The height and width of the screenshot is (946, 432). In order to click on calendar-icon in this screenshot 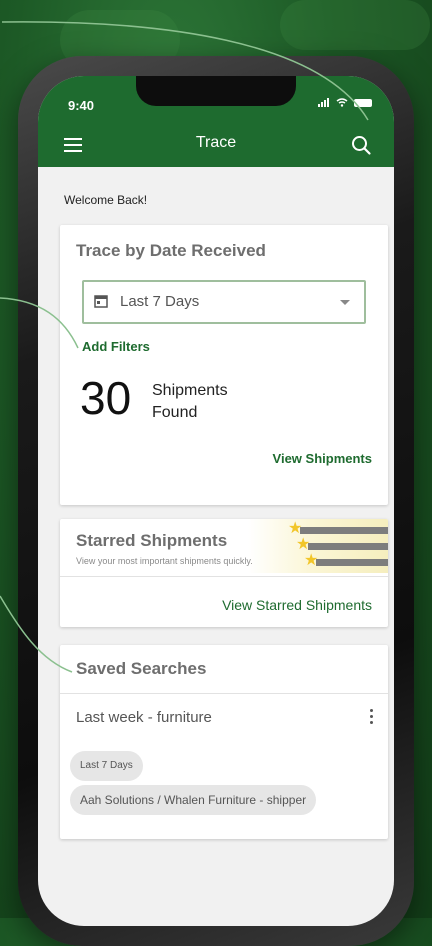, I will do `click(101, 301)`.